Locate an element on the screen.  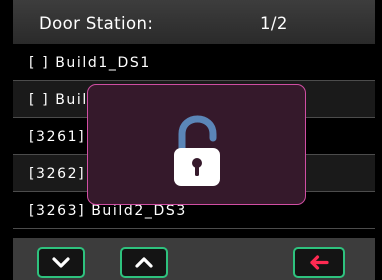
back-button is located at coordinates (319, 262).